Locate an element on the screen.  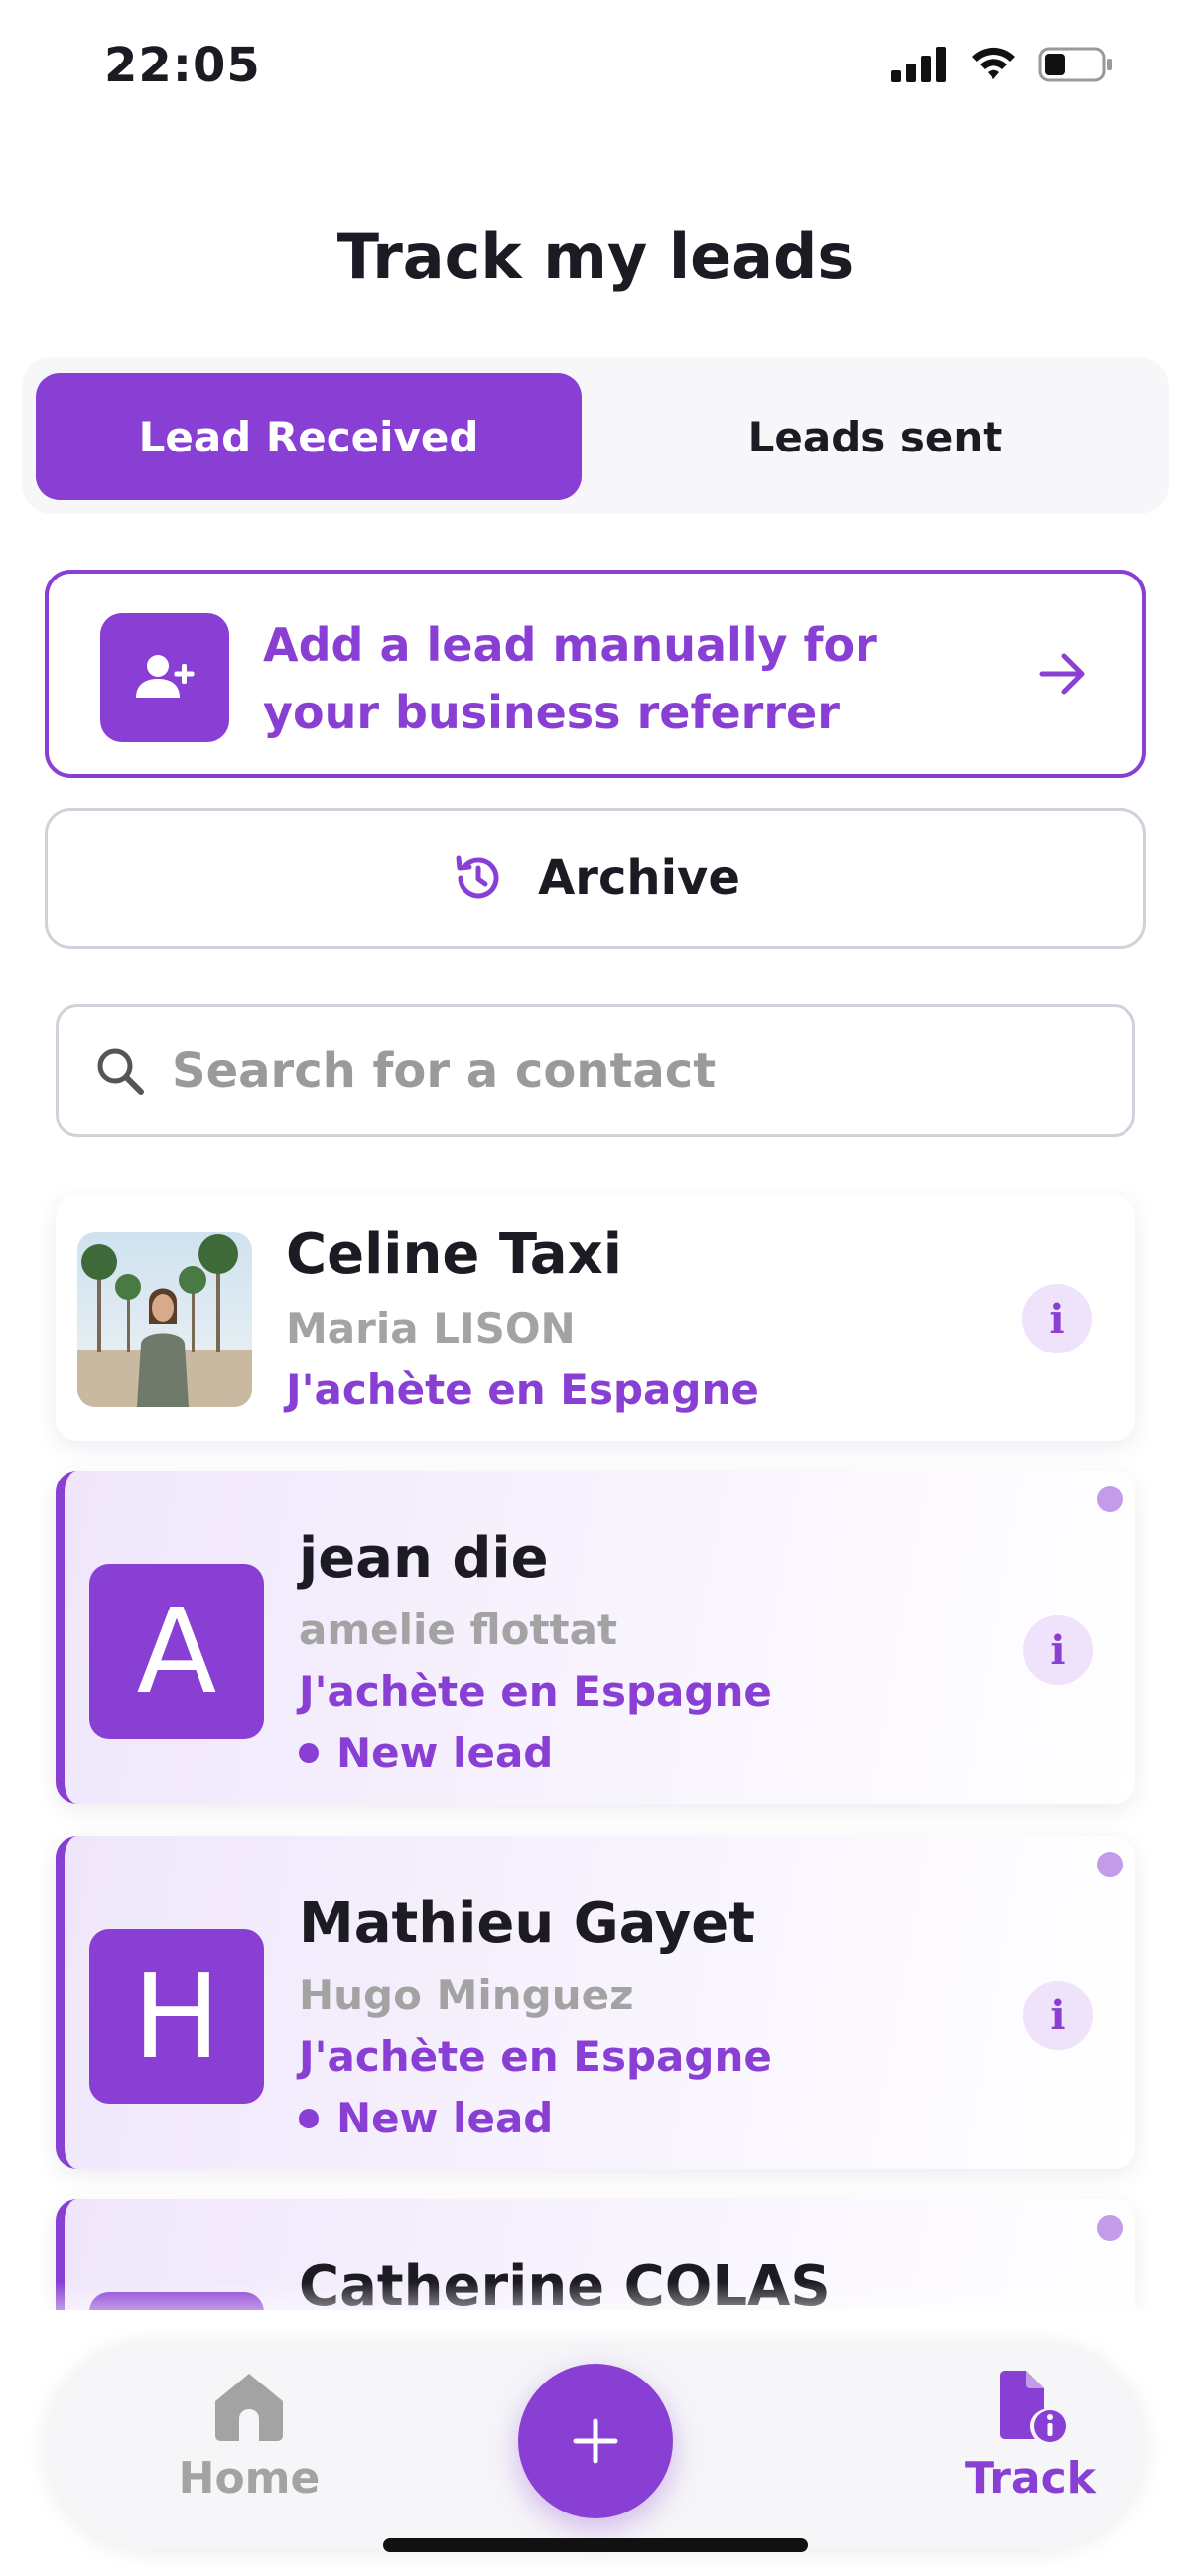
nav-track: Track is located at coordinates (1030, 2437).